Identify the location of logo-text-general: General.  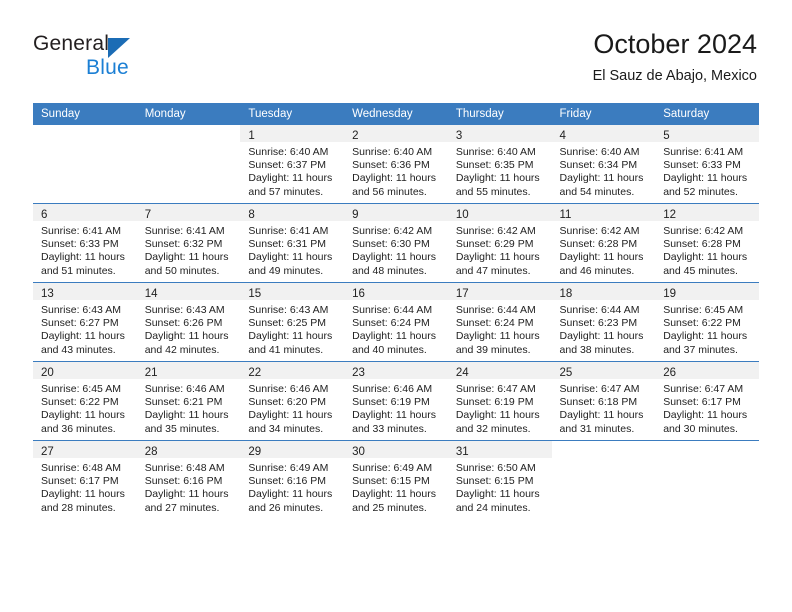
(71, 43).